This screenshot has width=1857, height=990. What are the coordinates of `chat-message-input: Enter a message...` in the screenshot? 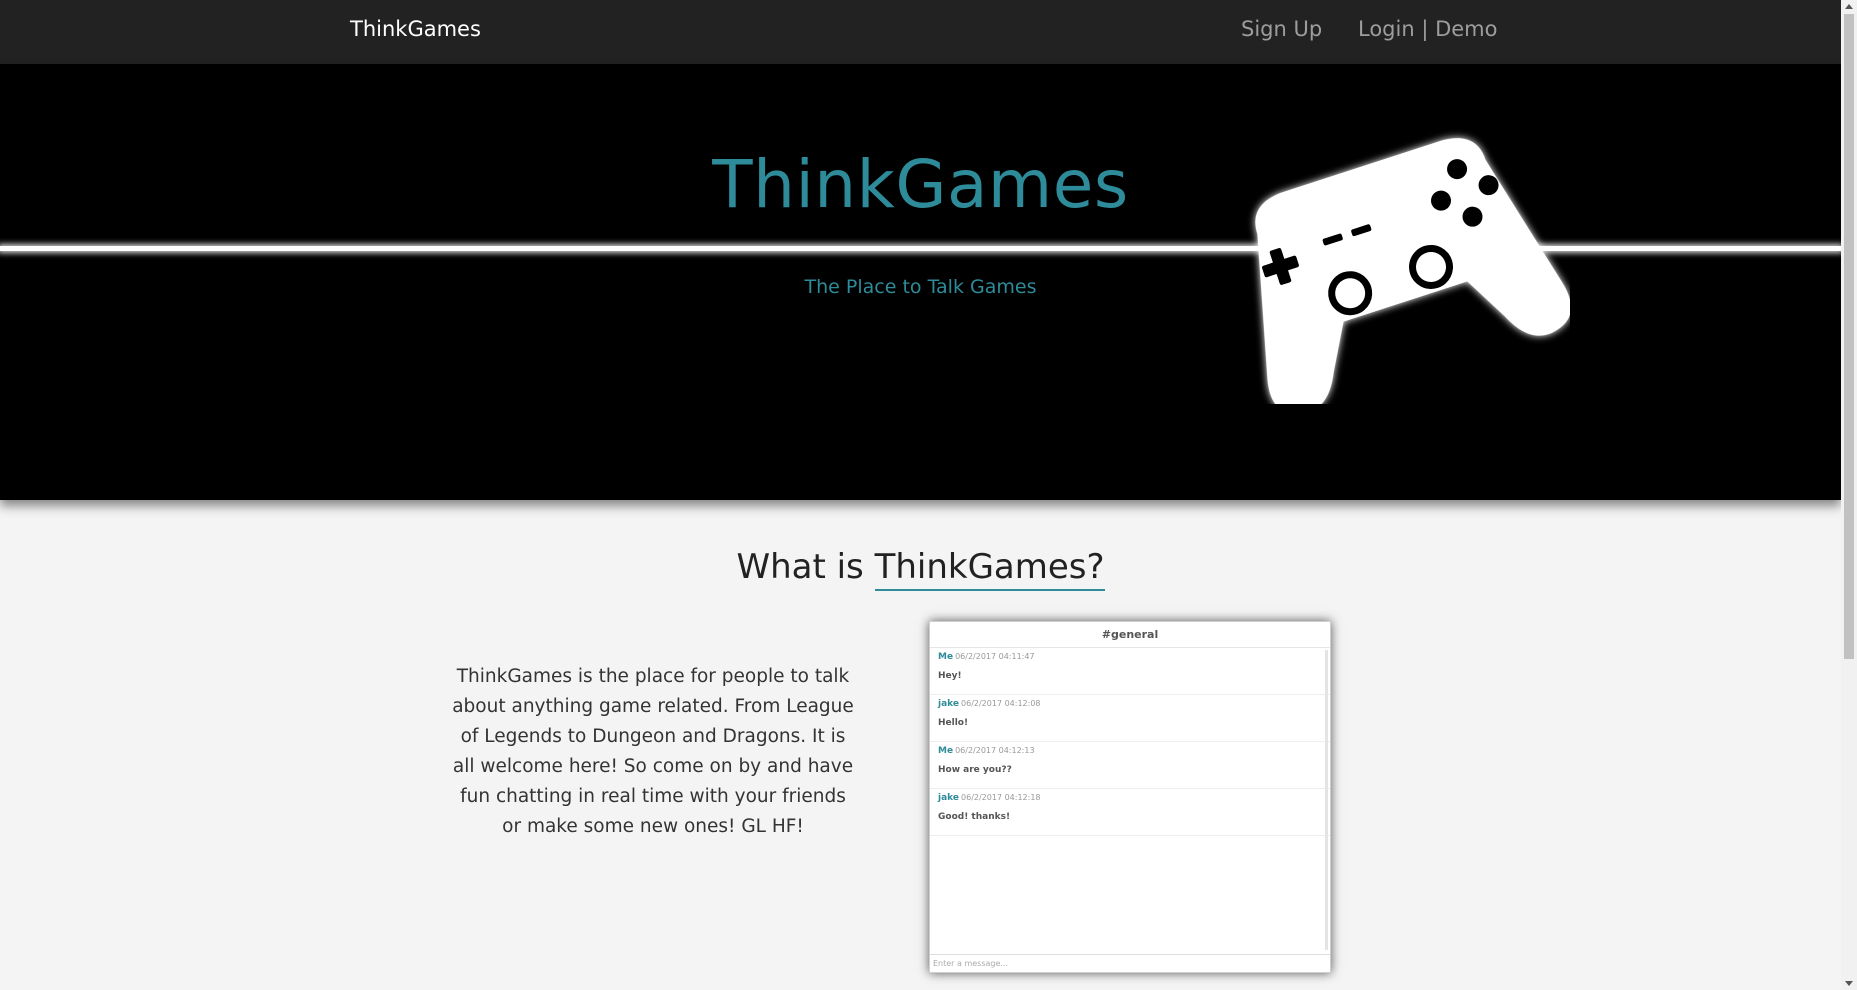 It's located at (1130, 963).